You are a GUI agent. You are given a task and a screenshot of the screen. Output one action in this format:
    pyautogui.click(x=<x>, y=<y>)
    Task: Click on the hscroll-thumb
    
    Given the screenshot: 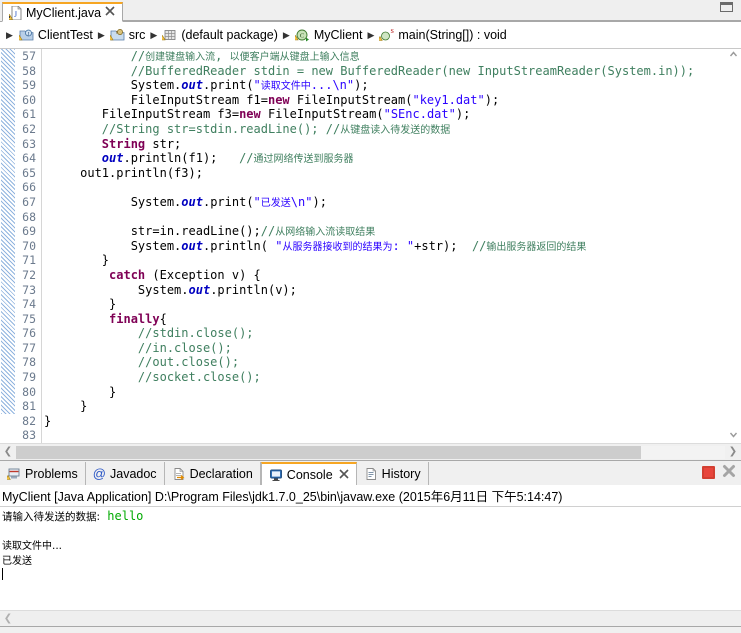 What is the action you would take?
    pyautogui.click(x=328, y=452)
    